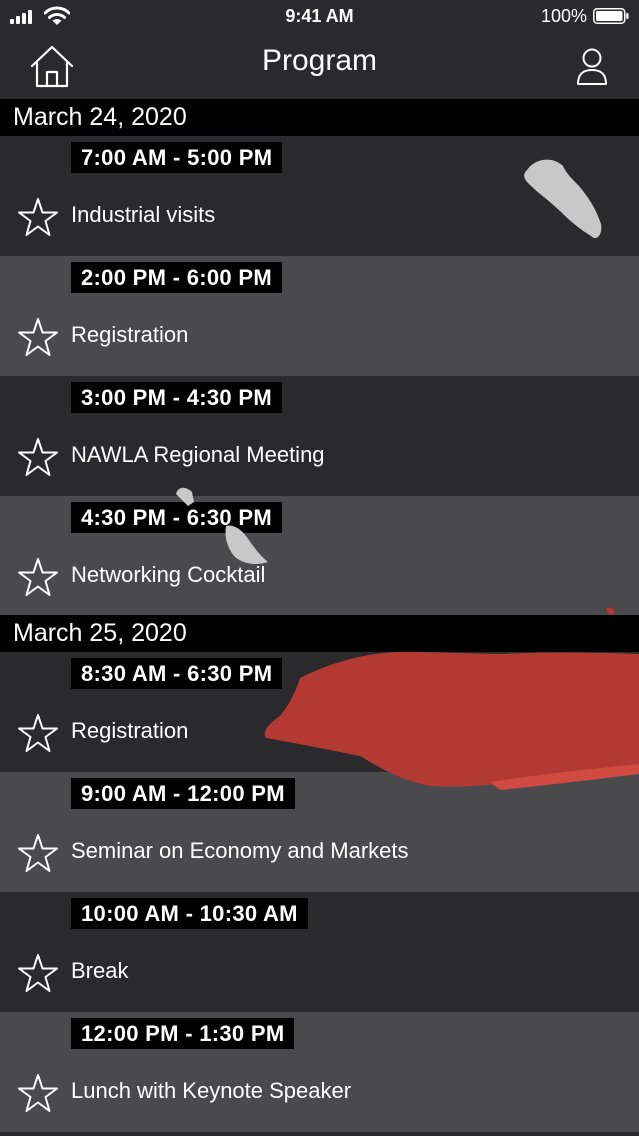 The height and width of the screenshot is (1136, 639). What do you see at coordinates (563, 16) in the screenshot?
I see `battery-percentage: 100%` at bounding box center [563, 16].